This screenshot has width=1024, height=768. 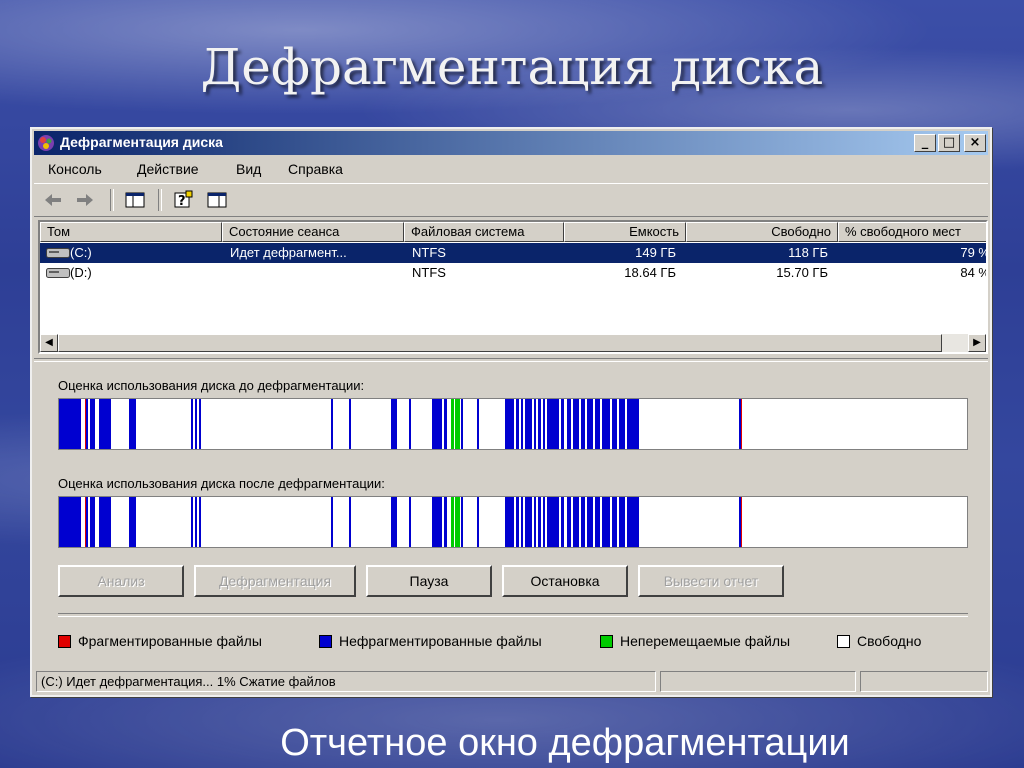 What do you see at coordinates (112, 200) in the screenshot?
I see `toolbar-separator` at bounding box center [112, 200].